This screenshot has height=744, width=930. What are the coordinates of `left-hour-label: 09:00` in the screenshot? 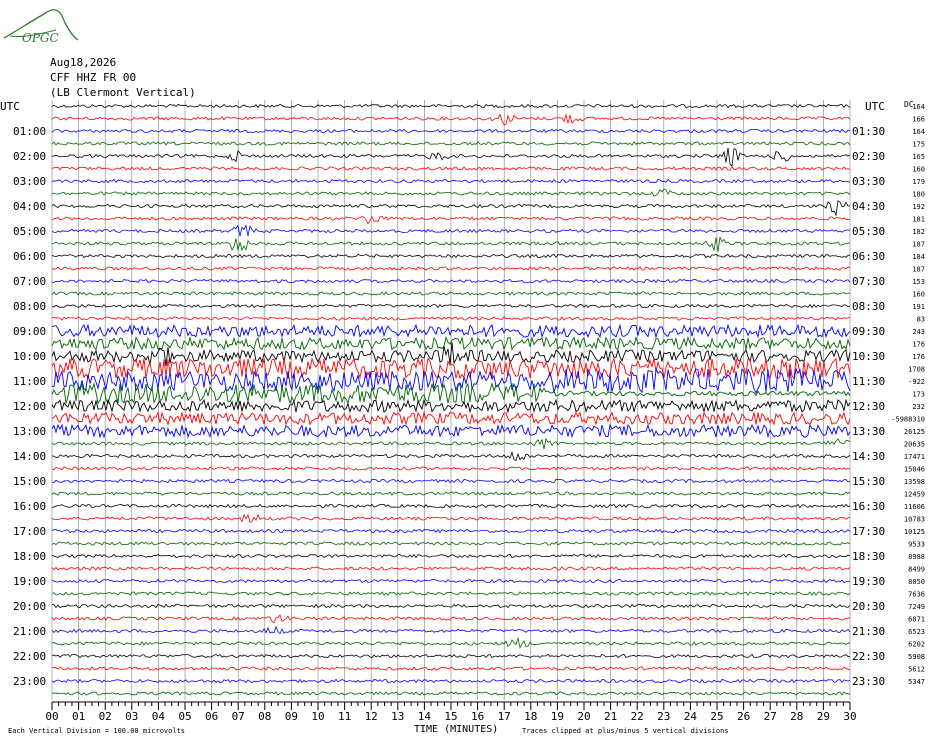 It's located at (29, 331).